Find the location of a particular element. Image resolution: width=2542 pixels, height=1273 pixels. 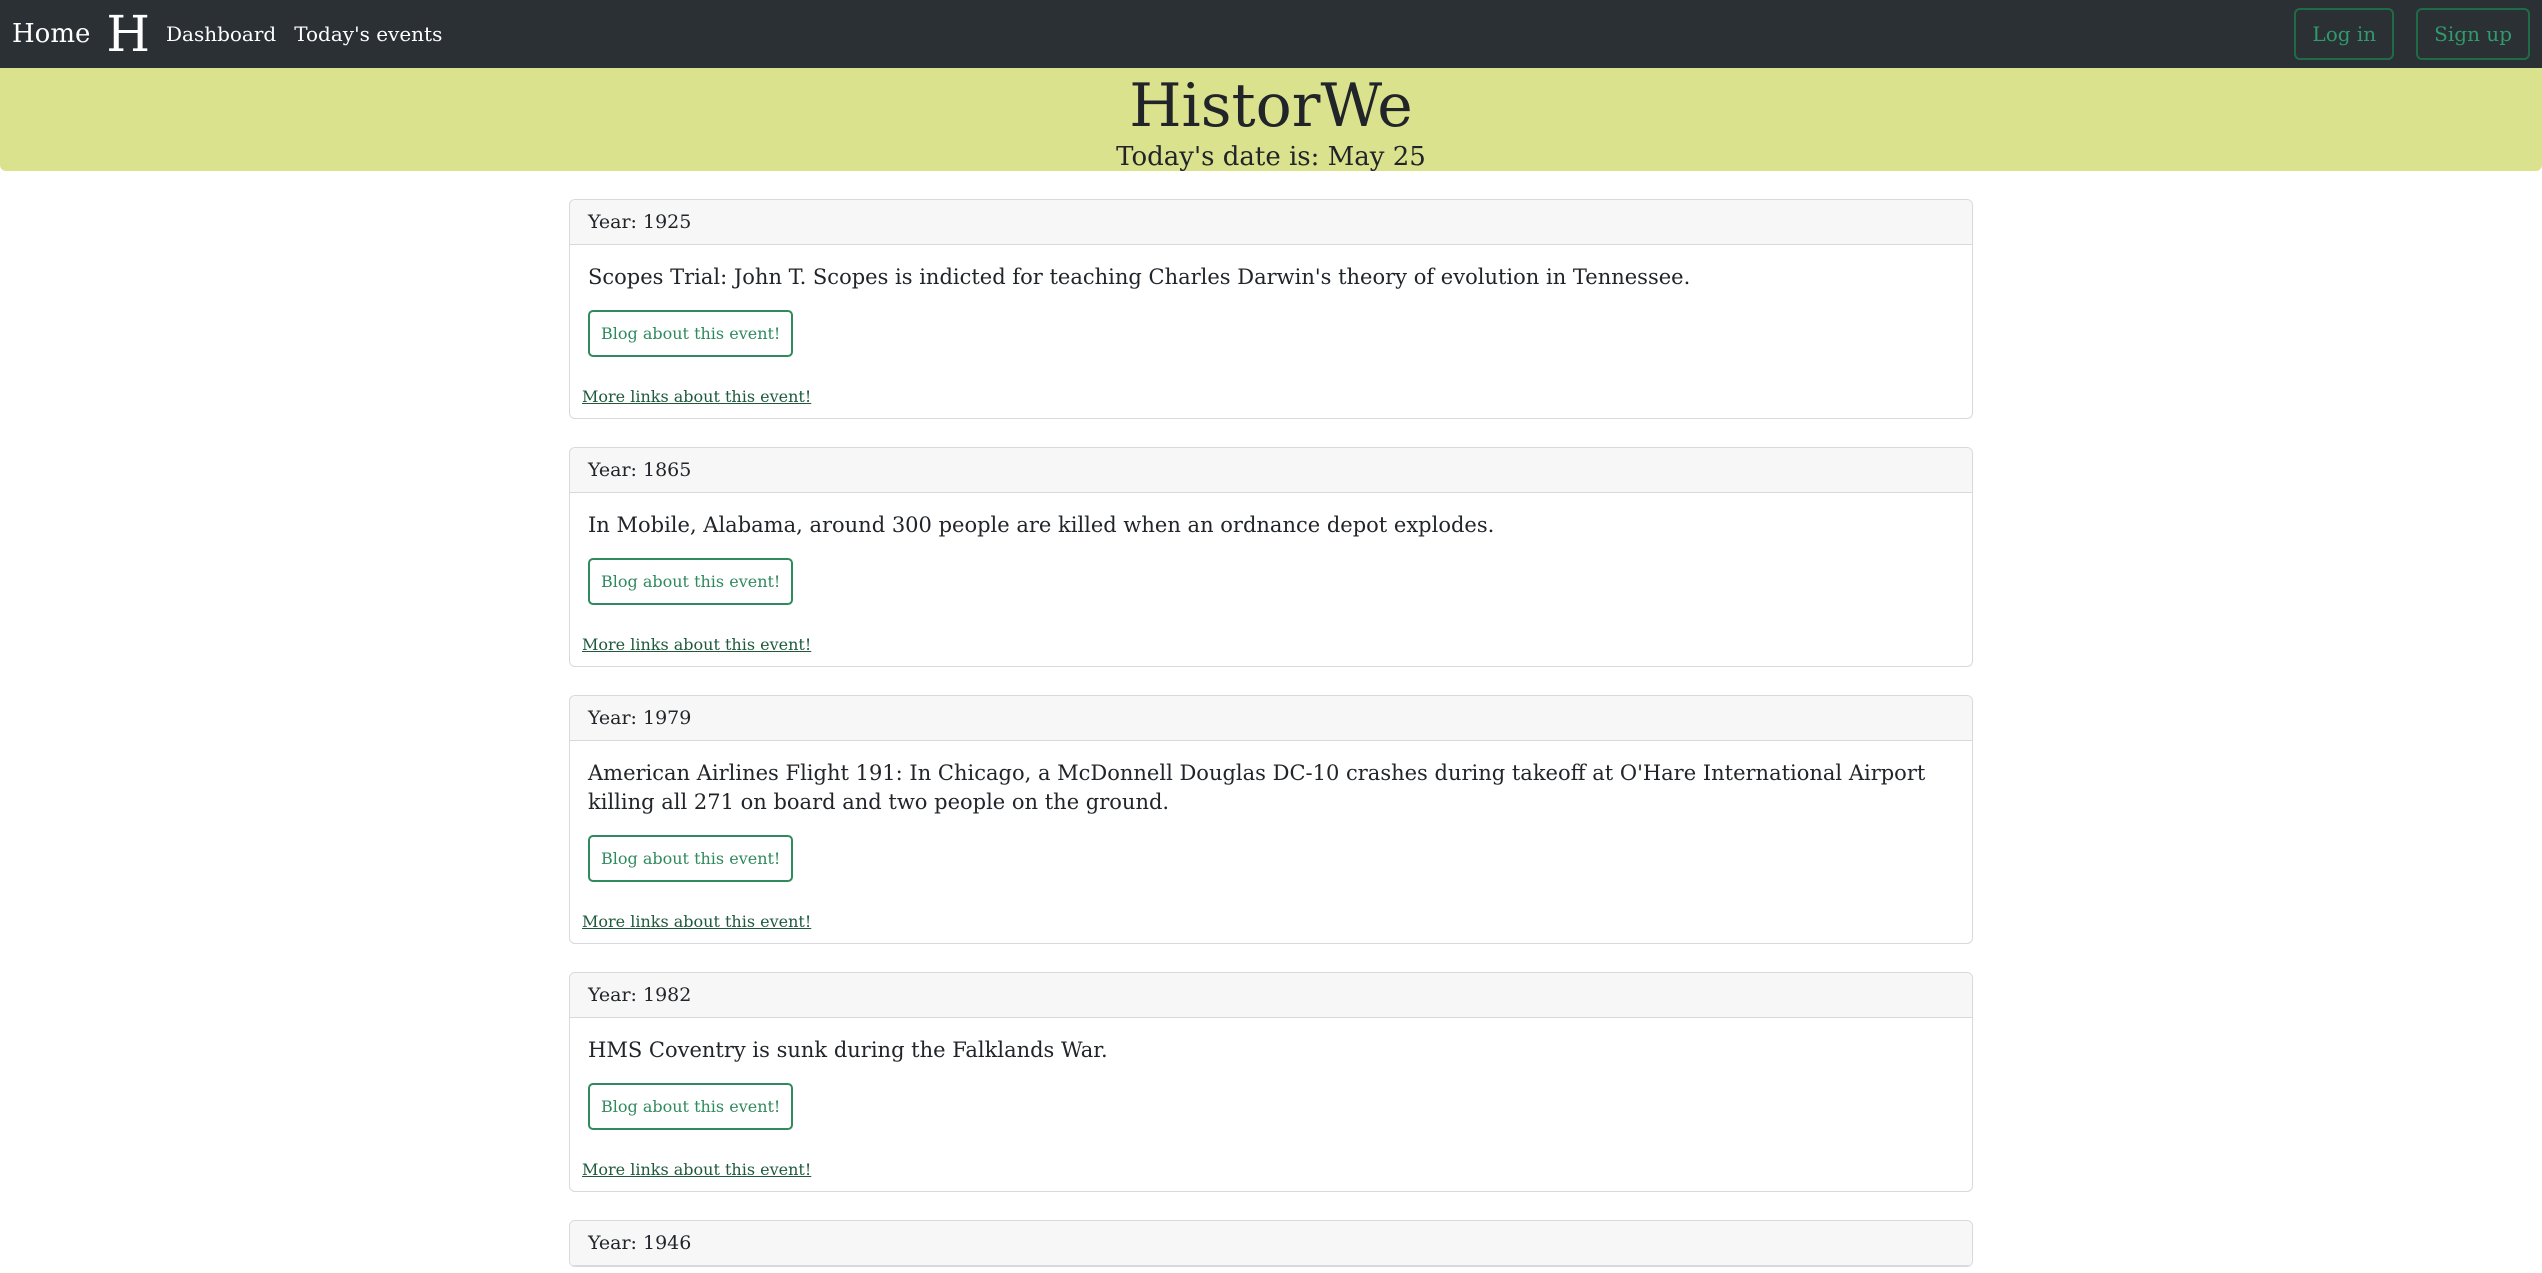

signup-button: Sign up is located at coordinates (2473, 34).